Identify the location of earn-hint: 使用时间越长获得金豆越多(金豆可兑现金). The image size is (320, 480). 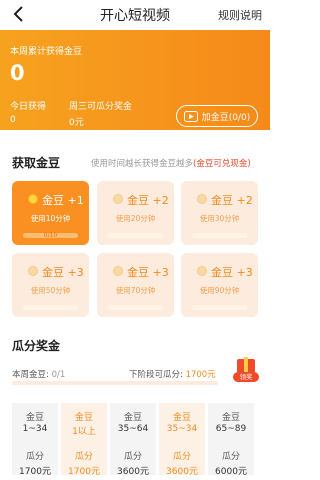
(171, 163).